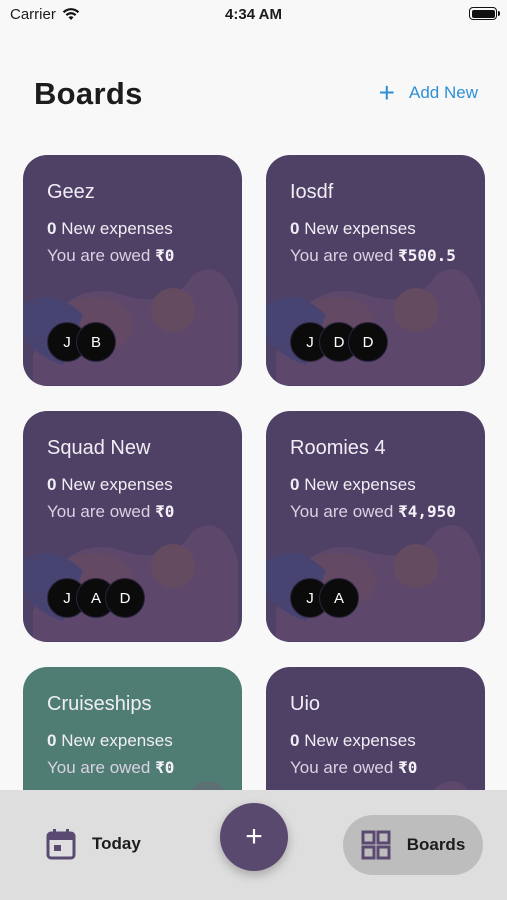 Image resolution: width=507 pixels, height=900 pixels. Describe the element at coordinates (312, 192) in the screenshot. I see `board-name: Iosdf` at that location.